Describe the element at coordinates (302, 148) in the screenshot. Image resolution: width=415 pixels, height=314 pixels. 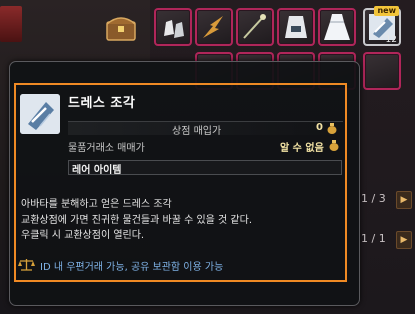
I see `exchange-price-value: 알 수 없음` at that location.